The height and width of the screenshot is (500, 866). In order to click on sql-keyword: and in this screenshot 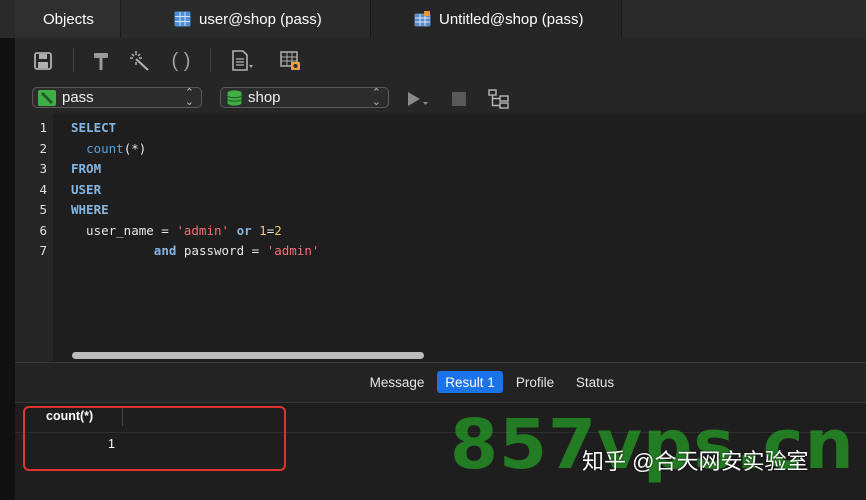, I will do `click(165, 250)`.